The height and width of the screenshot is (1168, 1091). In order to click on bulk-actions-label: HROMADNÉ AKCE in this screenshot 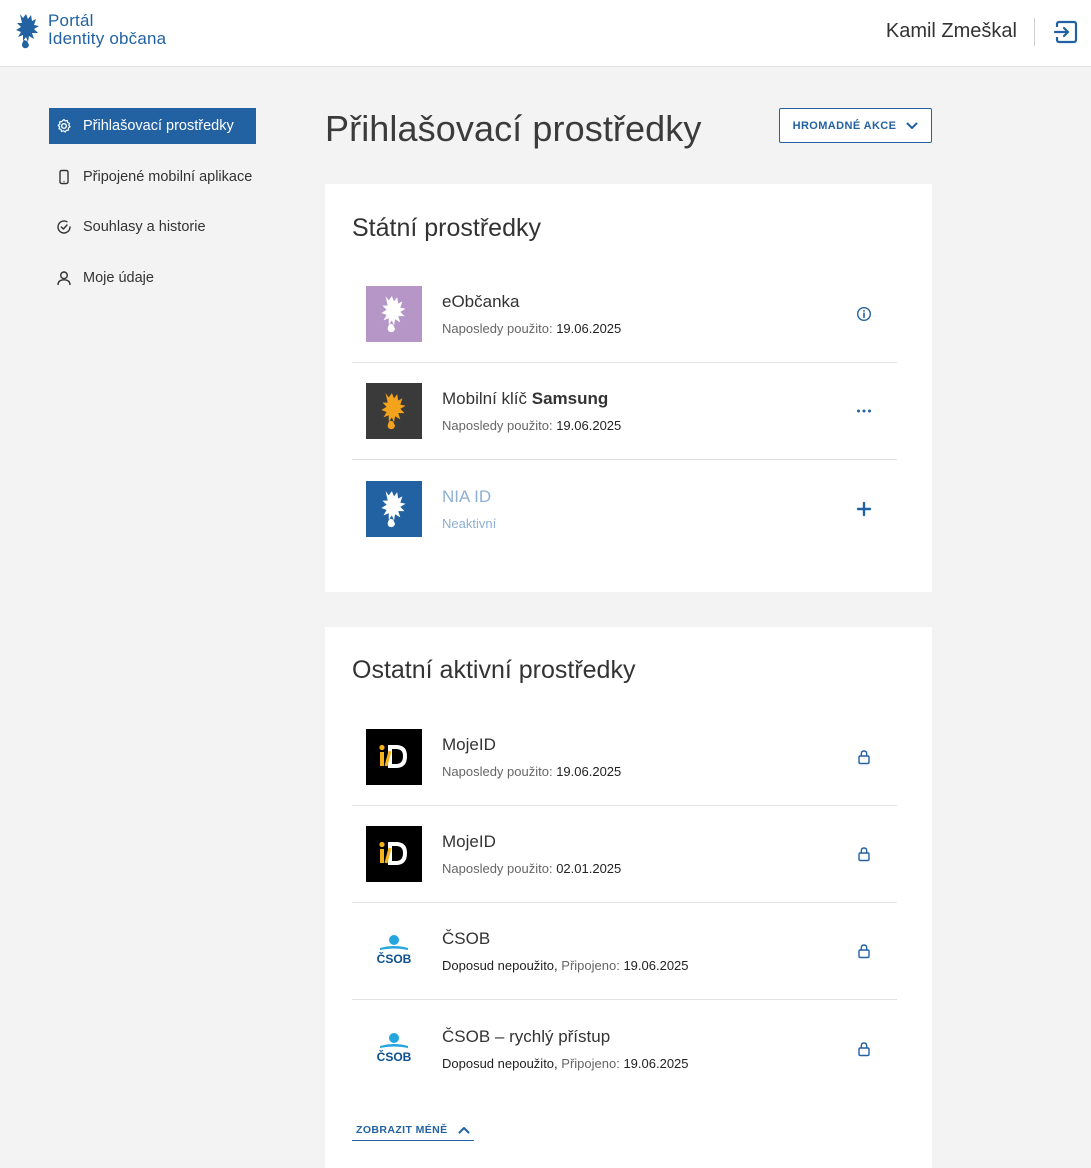, I will do `click(844, 125)`.